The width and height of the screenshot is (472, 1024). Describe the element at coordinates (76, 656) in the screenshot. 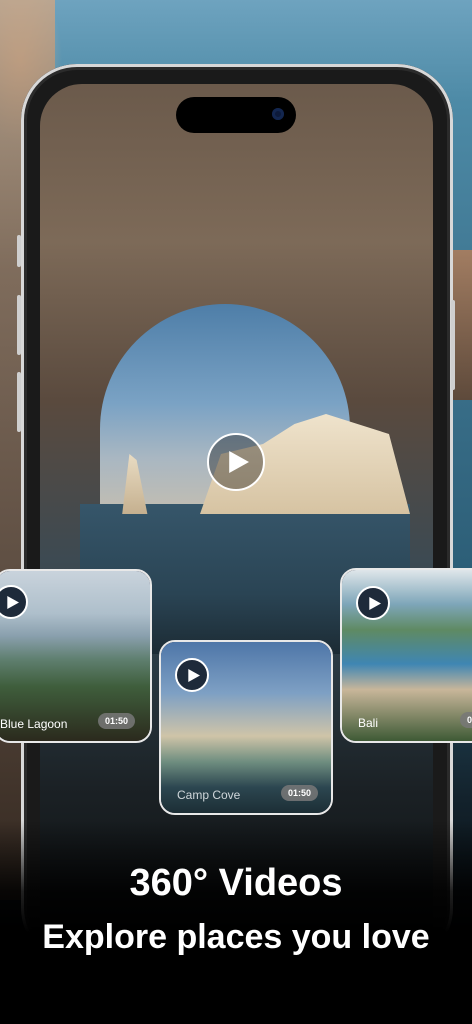

I see `video-card-blue-lagoon: Blue Lagoon 01:50` at that location.